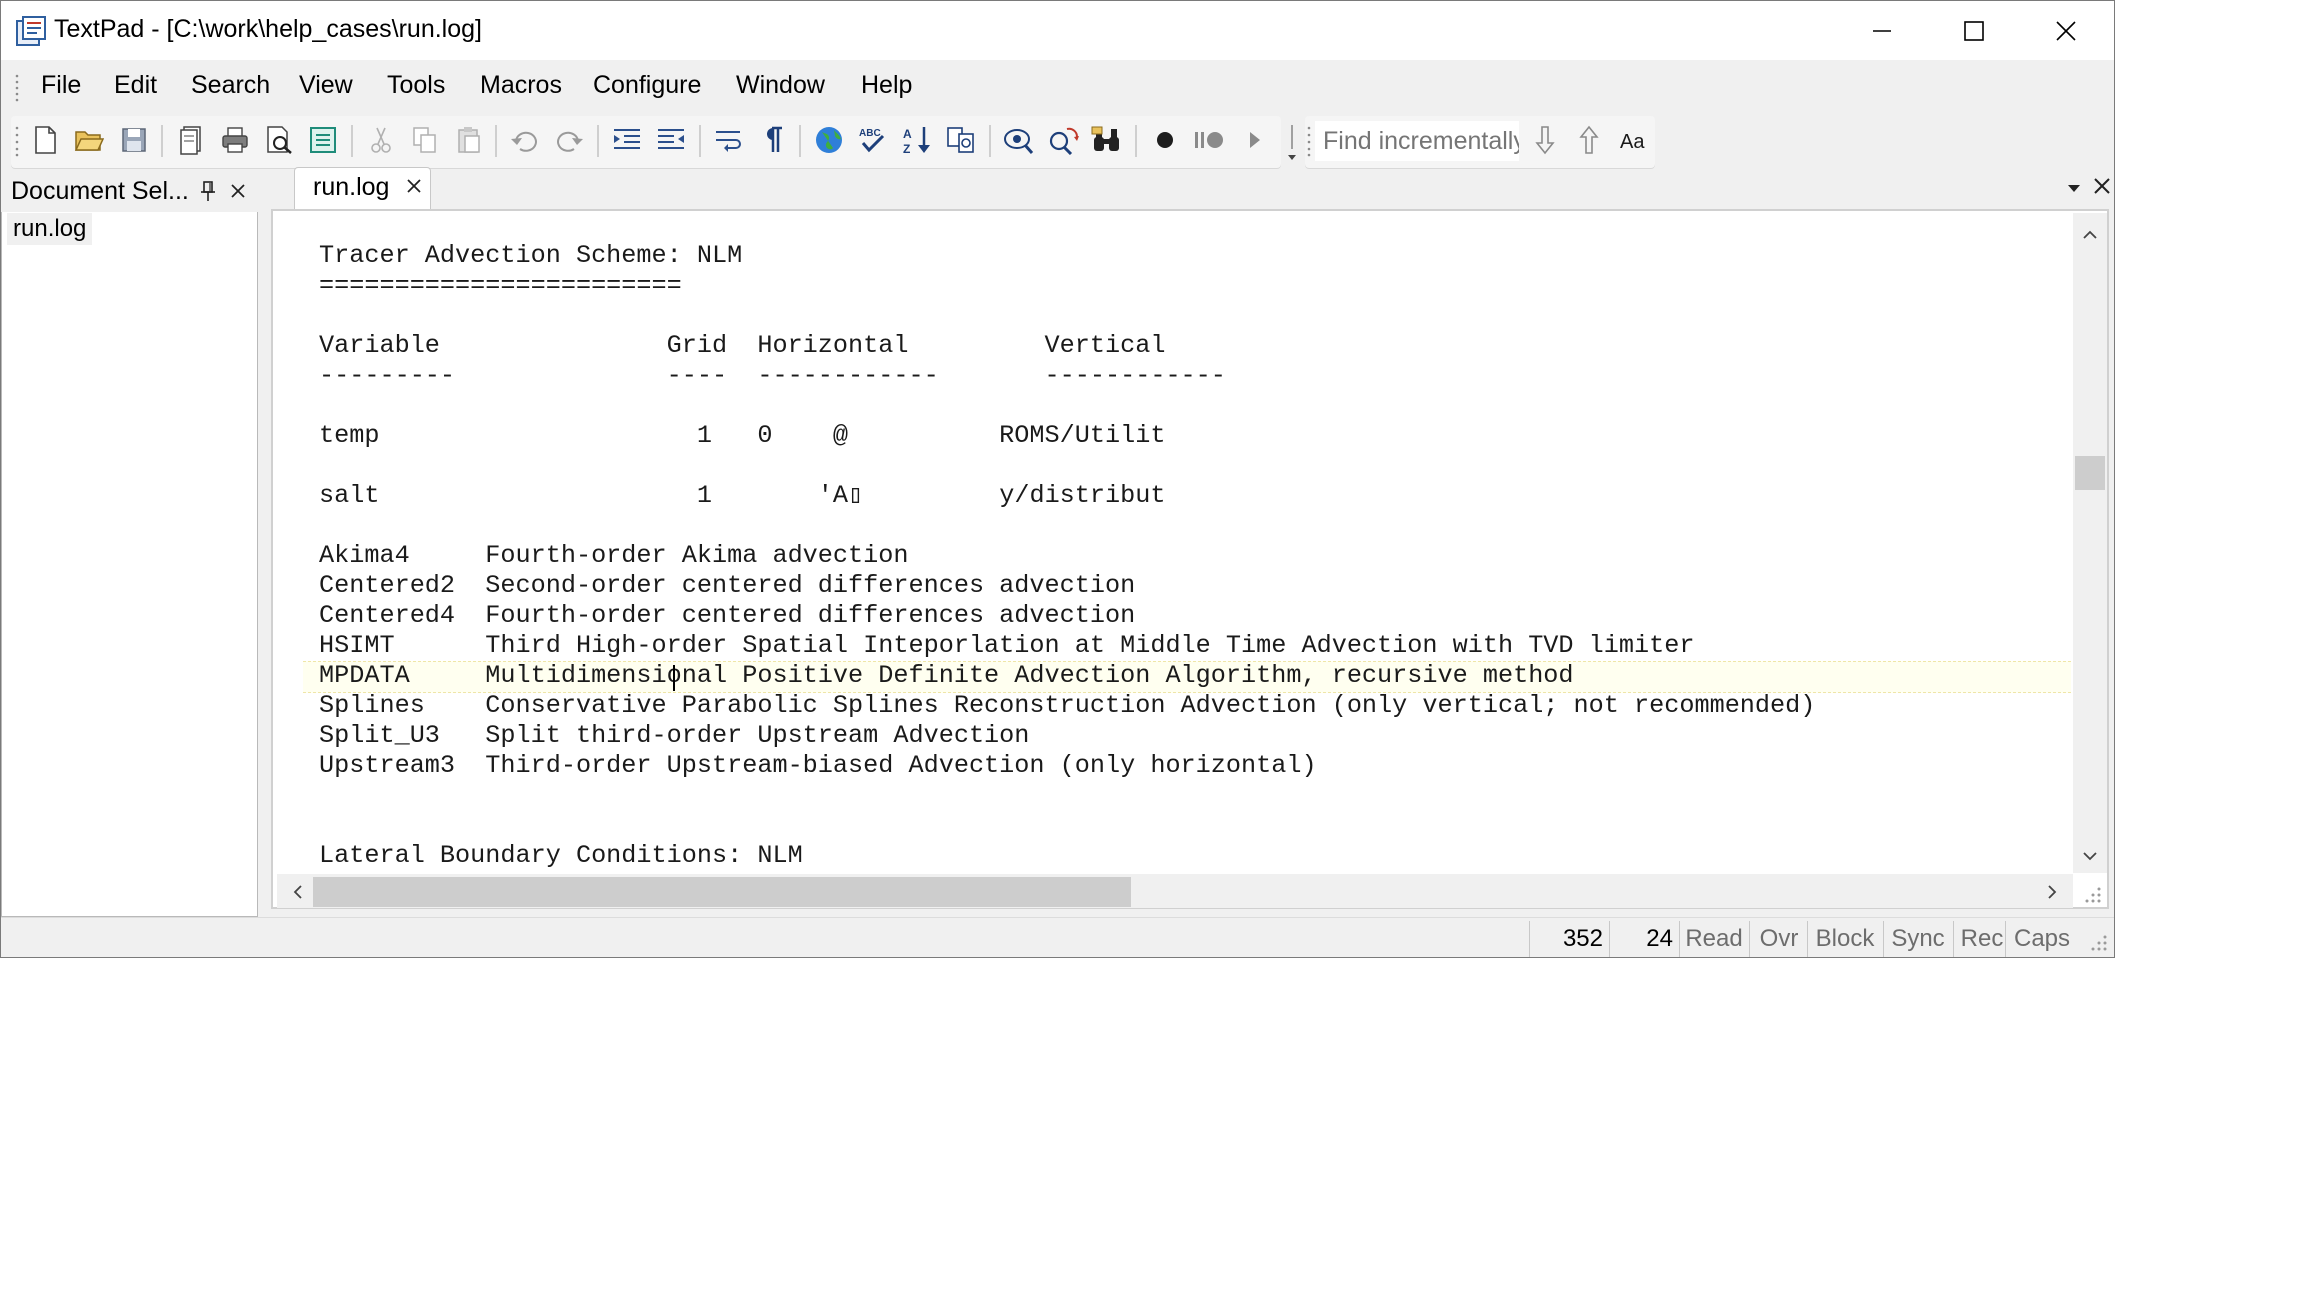 The height and width of the screenshot is (1296, 2304). I want to click on window-resize-grip-icon, so click(2098, 942).